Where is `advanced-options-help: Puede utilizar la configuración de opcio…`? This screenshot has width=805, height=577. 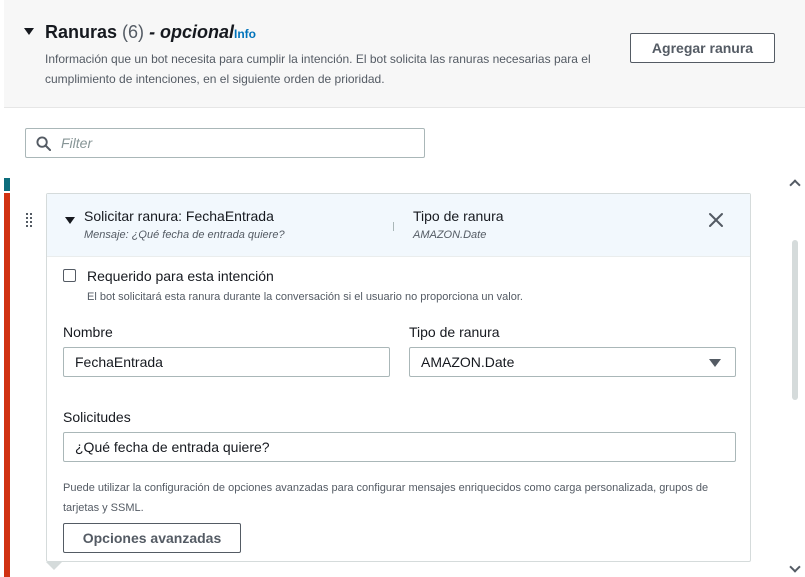
advanced-options-help: Puede utilizar la configuración de opcio… is located at coordinates (386, 498).